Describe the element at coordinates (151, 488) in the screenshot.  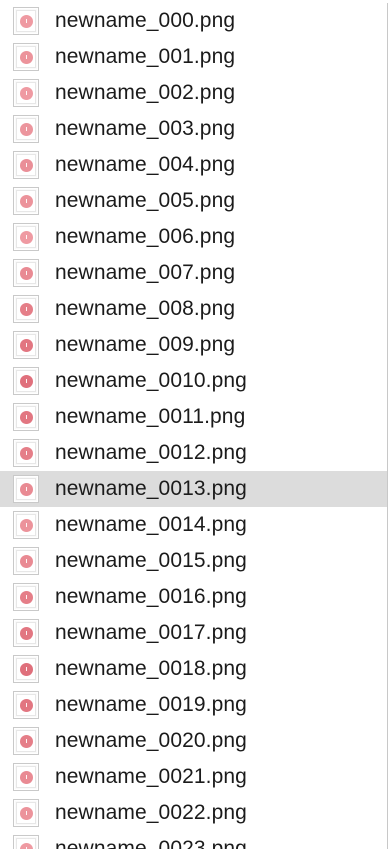
I see `file-name: newname_0013.png` at that location.